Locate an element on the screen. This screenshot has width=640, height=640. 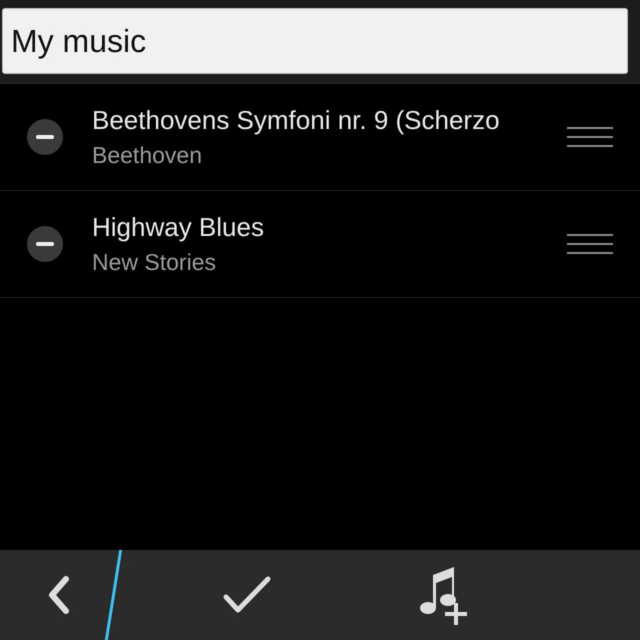
track-artist: Beethoven is located at coordinates (147, 155).